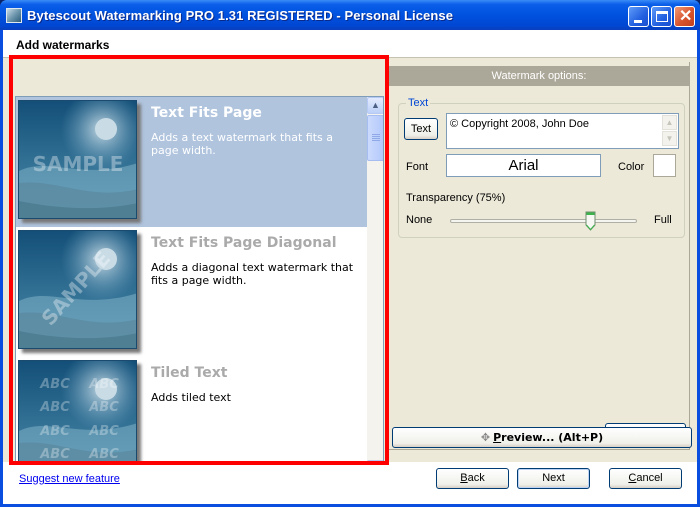 This screenshot has width=700, height=507. What do you see at coordinates (14, 15) in the screenshot?
I see `app-icon` at bounding box center [14, 15].